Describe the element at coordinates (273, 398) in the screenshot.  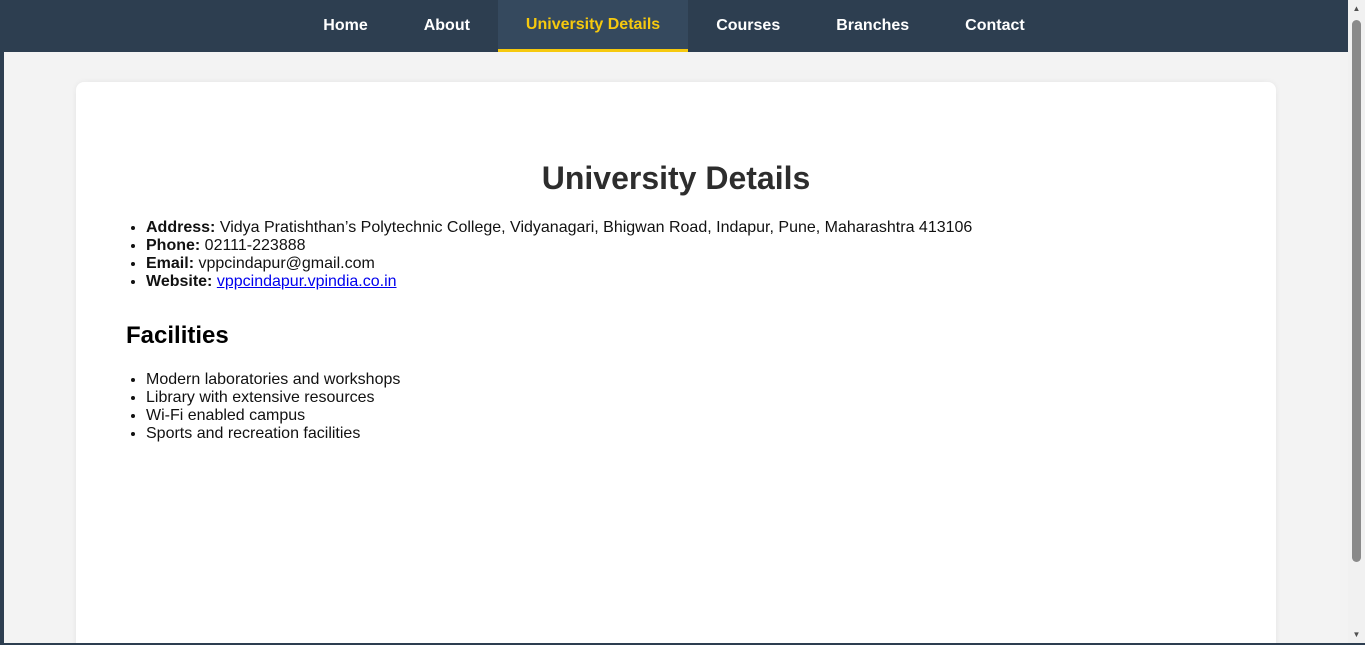
I see `list-item: Library with extensive resources` at that location.